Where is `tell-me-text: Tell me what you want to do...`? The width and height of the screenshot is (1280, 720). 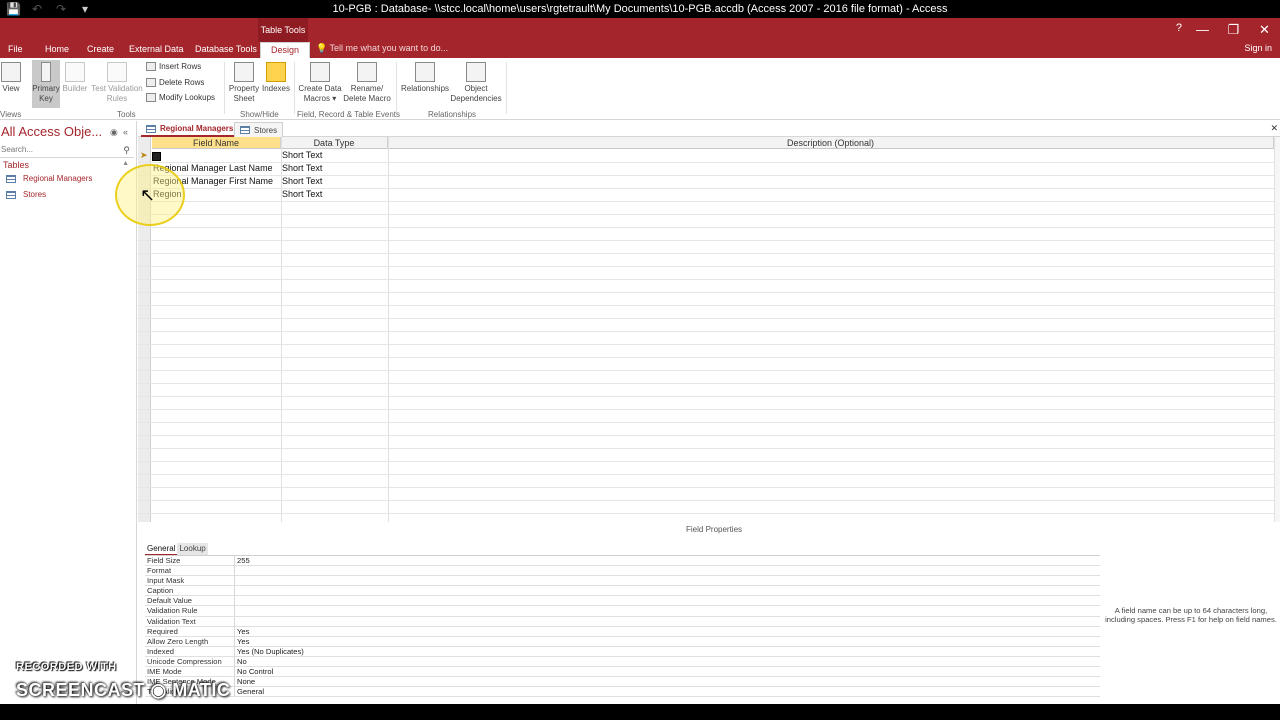
tell-me-text: Tell me what you want to do... is located at coordinates (389, 48).